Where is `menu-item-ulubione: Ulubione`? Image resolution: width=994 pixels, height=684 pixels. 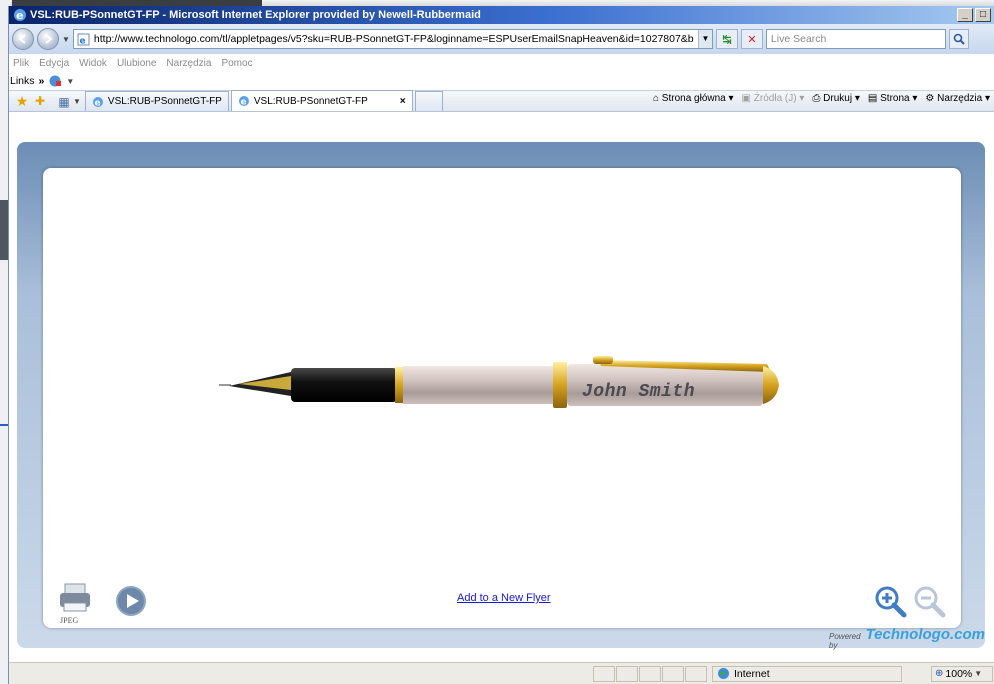 menu-item-ulubione: Ulubione is located at coordinates (136, 63).